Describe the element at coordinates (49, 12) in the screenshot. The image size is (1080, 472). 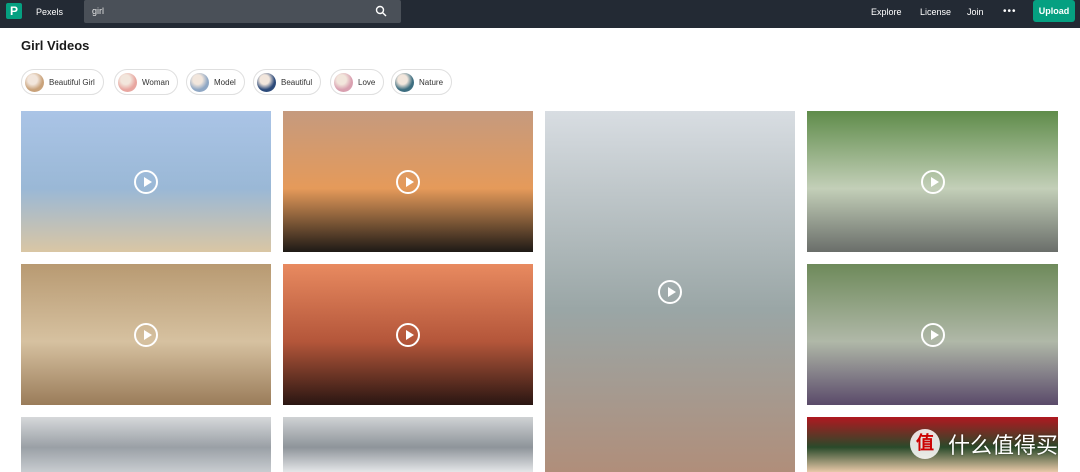
I see `brand-label: Pexels` at that location.